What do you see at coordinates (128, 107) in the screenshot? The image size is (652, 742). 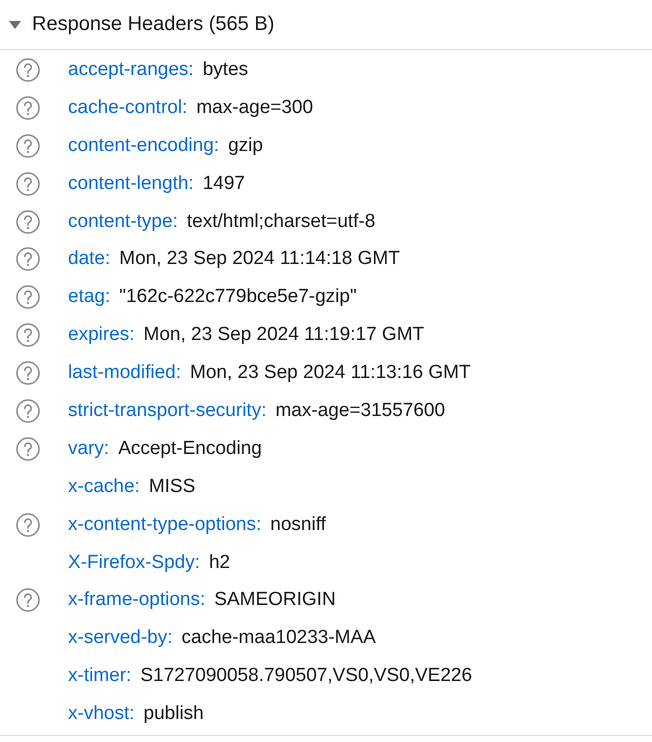 I see `header-name: cache-control:` at bounding box center [128, 107].